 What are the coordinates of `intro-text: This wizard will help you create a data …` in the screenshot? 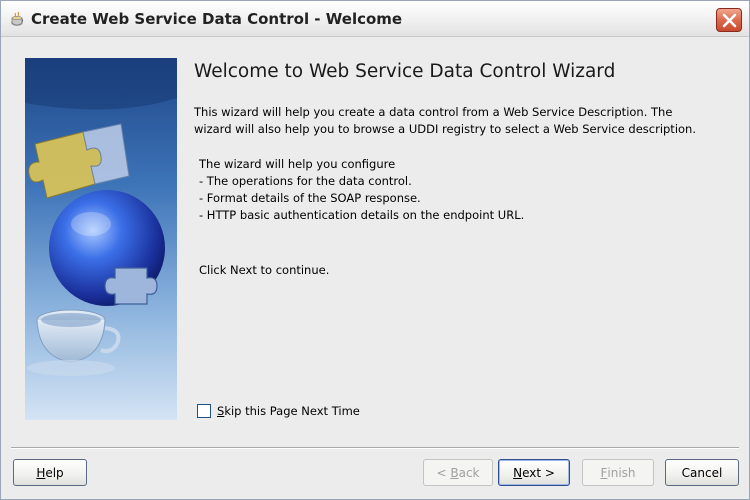 It's located at (464, 121).